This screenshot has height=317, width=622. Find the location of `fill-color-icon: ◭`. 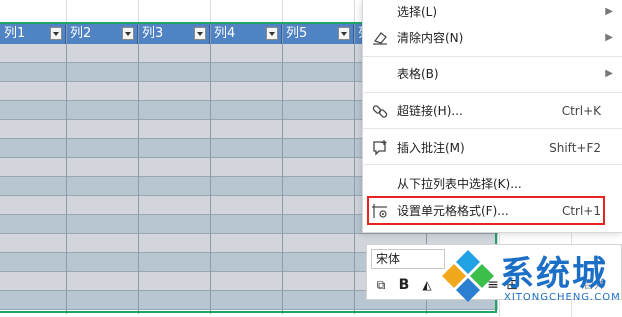

fill-color-icon: ◭ is located at coordinates (427, 285).